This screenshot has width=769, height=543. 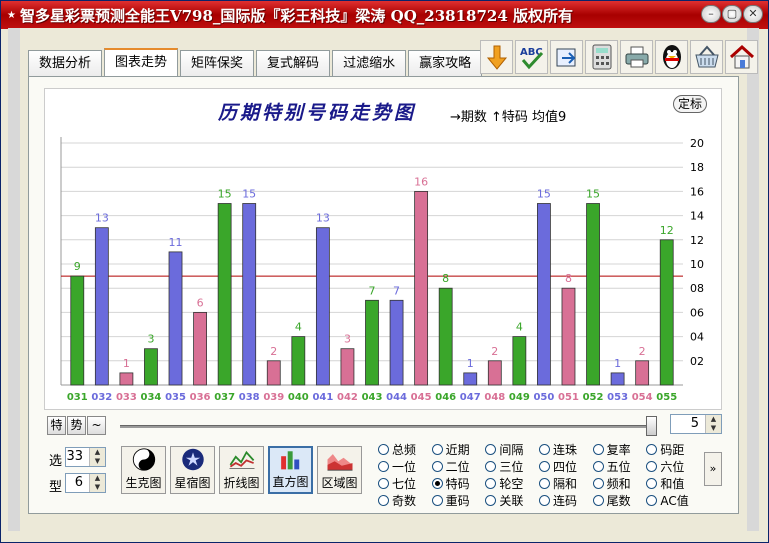 I want to click on tab-chart-trend: 图表走势, so click(x=141, y=62).